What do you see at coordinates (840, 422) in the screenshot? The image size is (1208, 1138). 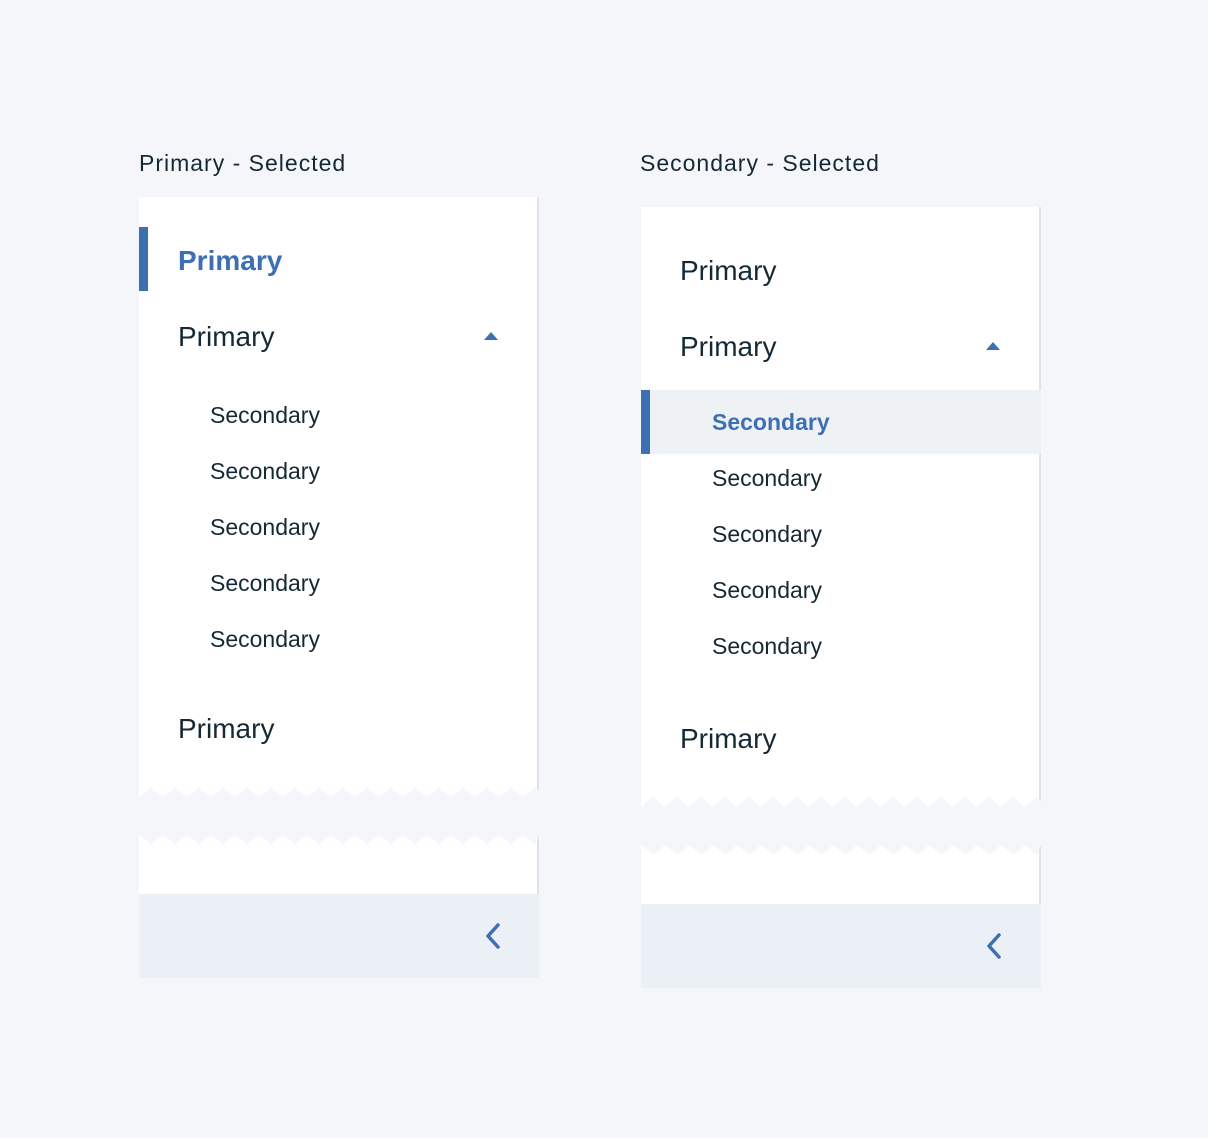 I see `nav-secondary-item-selected: Secondary` at bounding box center [840, 422].